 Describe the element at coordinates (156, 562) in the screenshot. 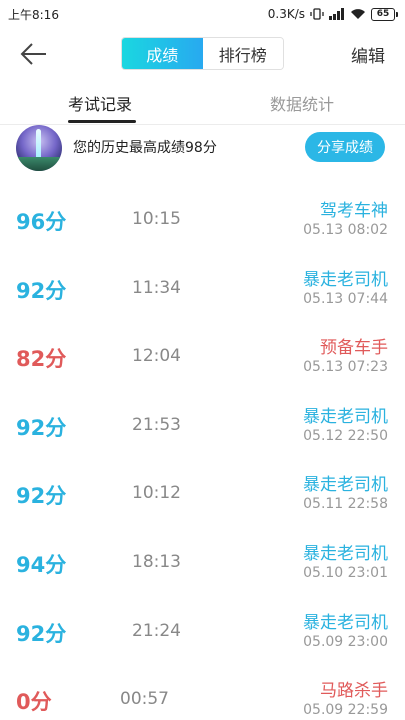

I see `record-duration: 18:13` at that location.